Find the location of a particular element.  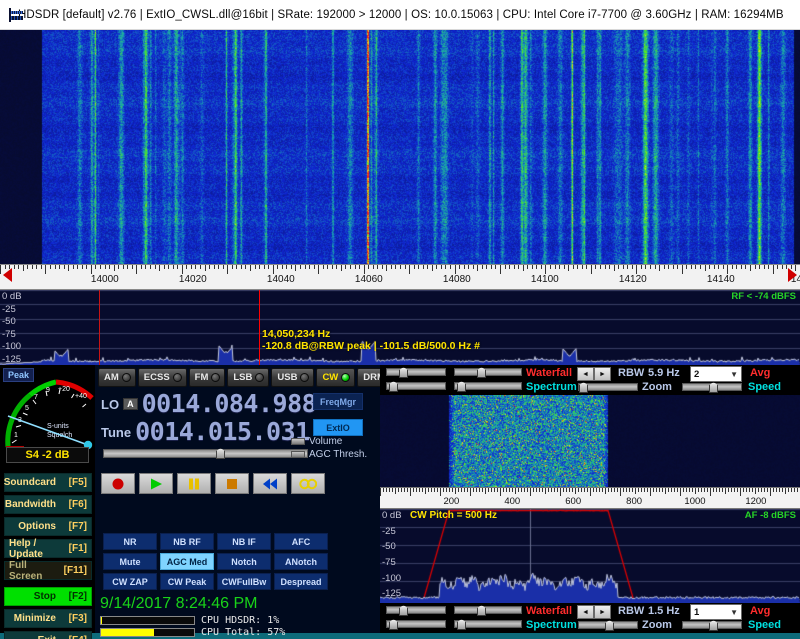

freqmgr-button: FreqMgr is located at coordinates (338, 401).